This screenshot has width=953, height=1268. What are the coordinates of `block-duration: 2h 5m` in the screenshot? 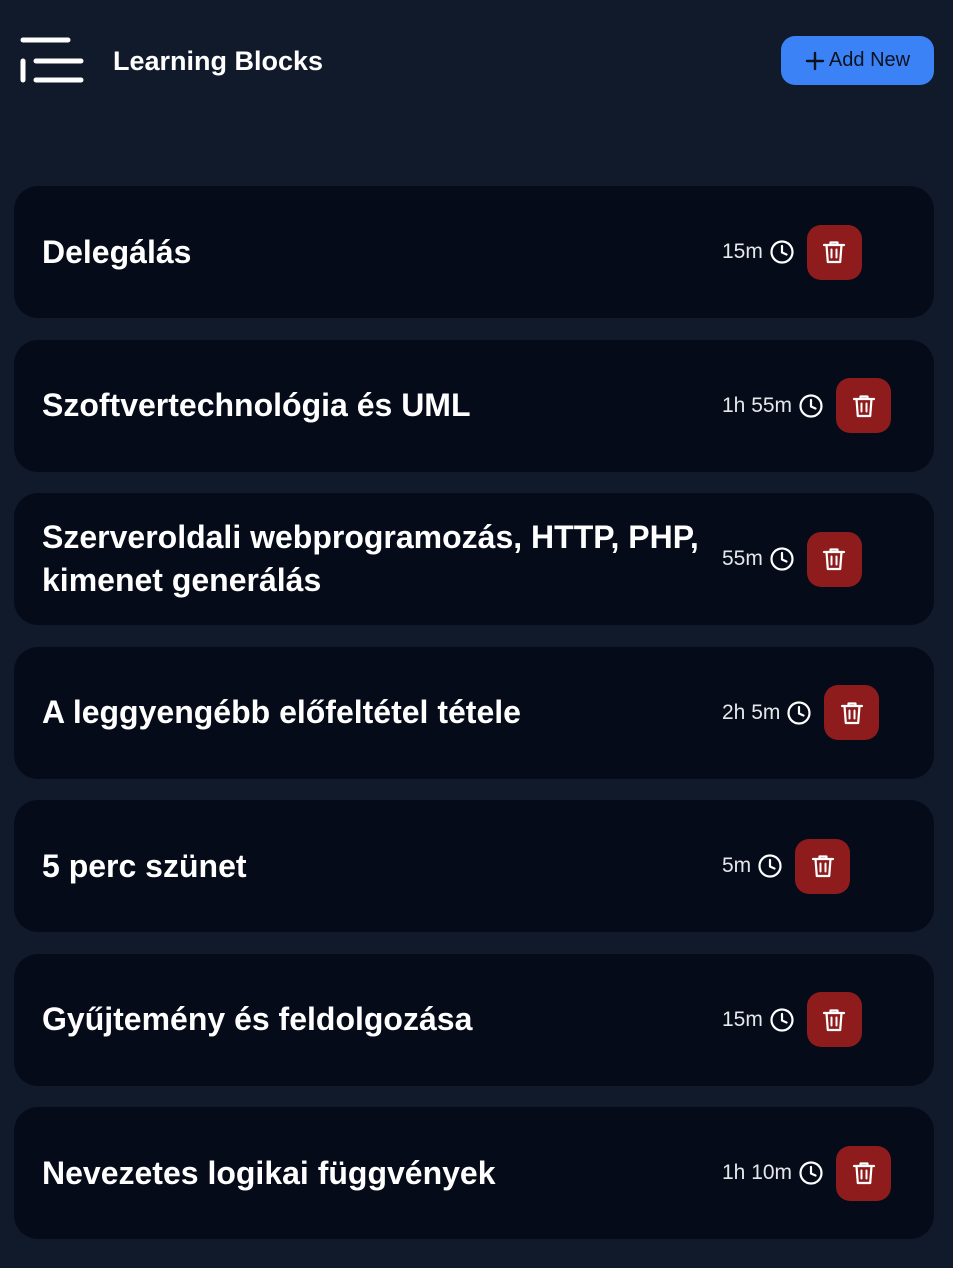 It's located at (767, 713).